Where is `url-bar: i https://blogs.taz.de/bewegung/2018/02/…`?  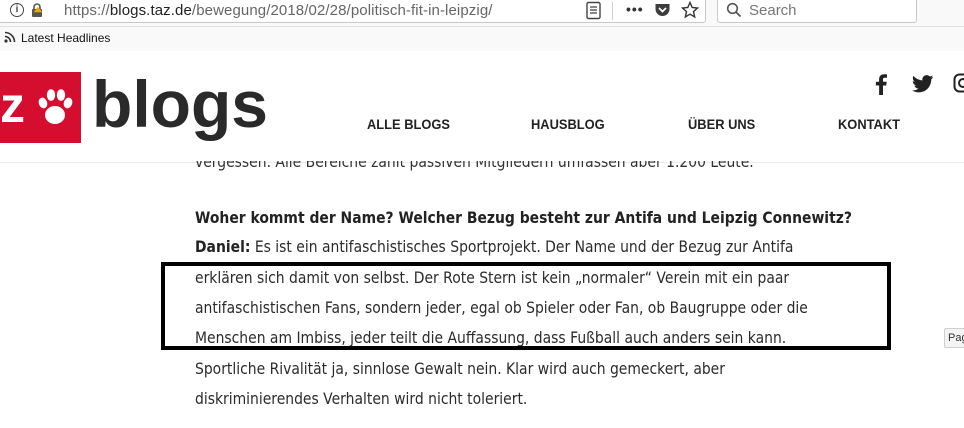 url-bar: i https://blogs.taz.de/bewegung/2018/02/… is located at coordinates (353, 11).